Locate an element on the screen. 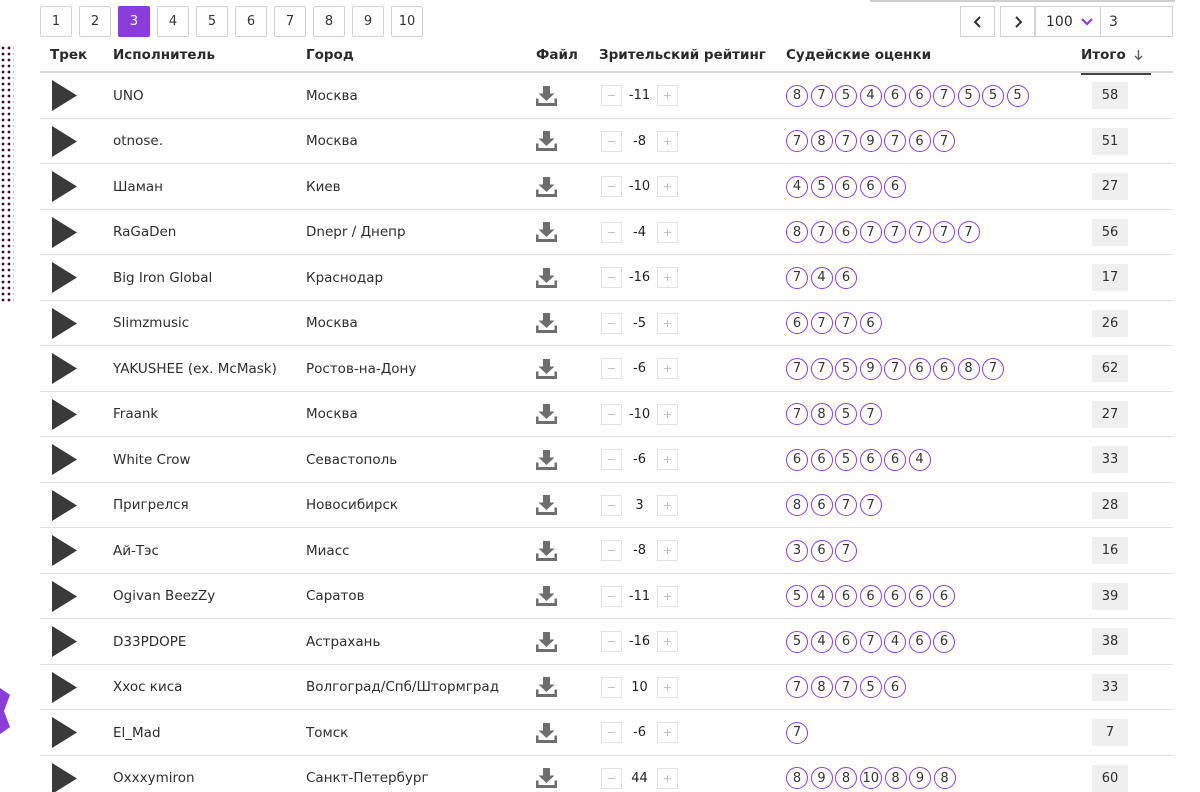 Image resolution: width=1200 pixels, height=792 pixels. per-page-select: 100 is located at coordinates (1068, 21).